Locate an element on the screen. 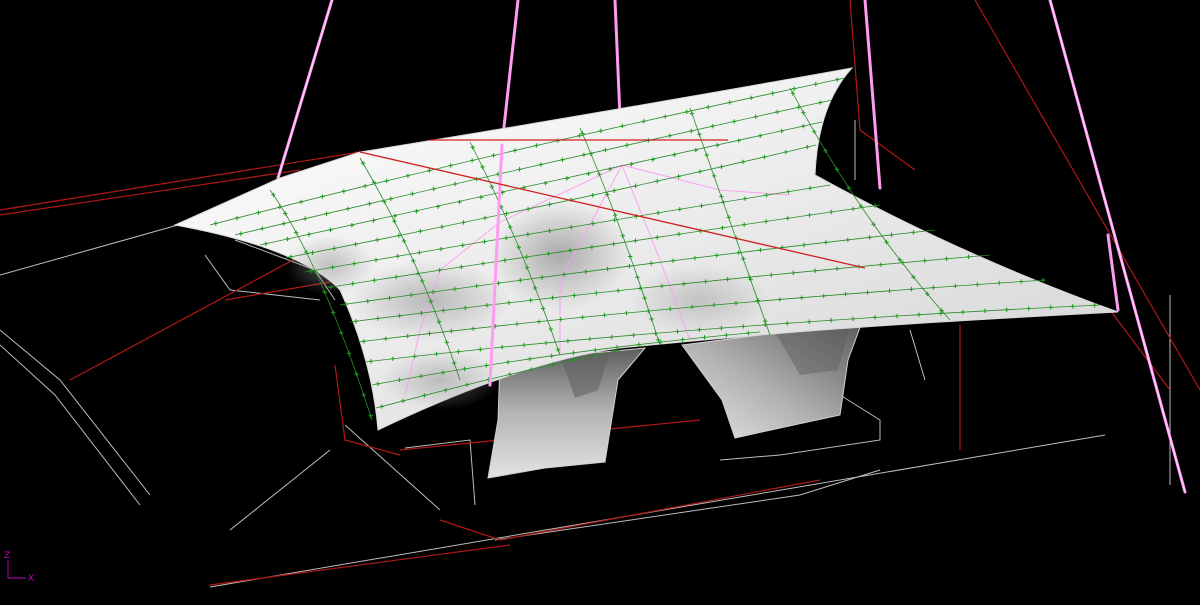 This screenshot has height=605, width=1200. axis-x-label: X is located at coordinates (31, 579).